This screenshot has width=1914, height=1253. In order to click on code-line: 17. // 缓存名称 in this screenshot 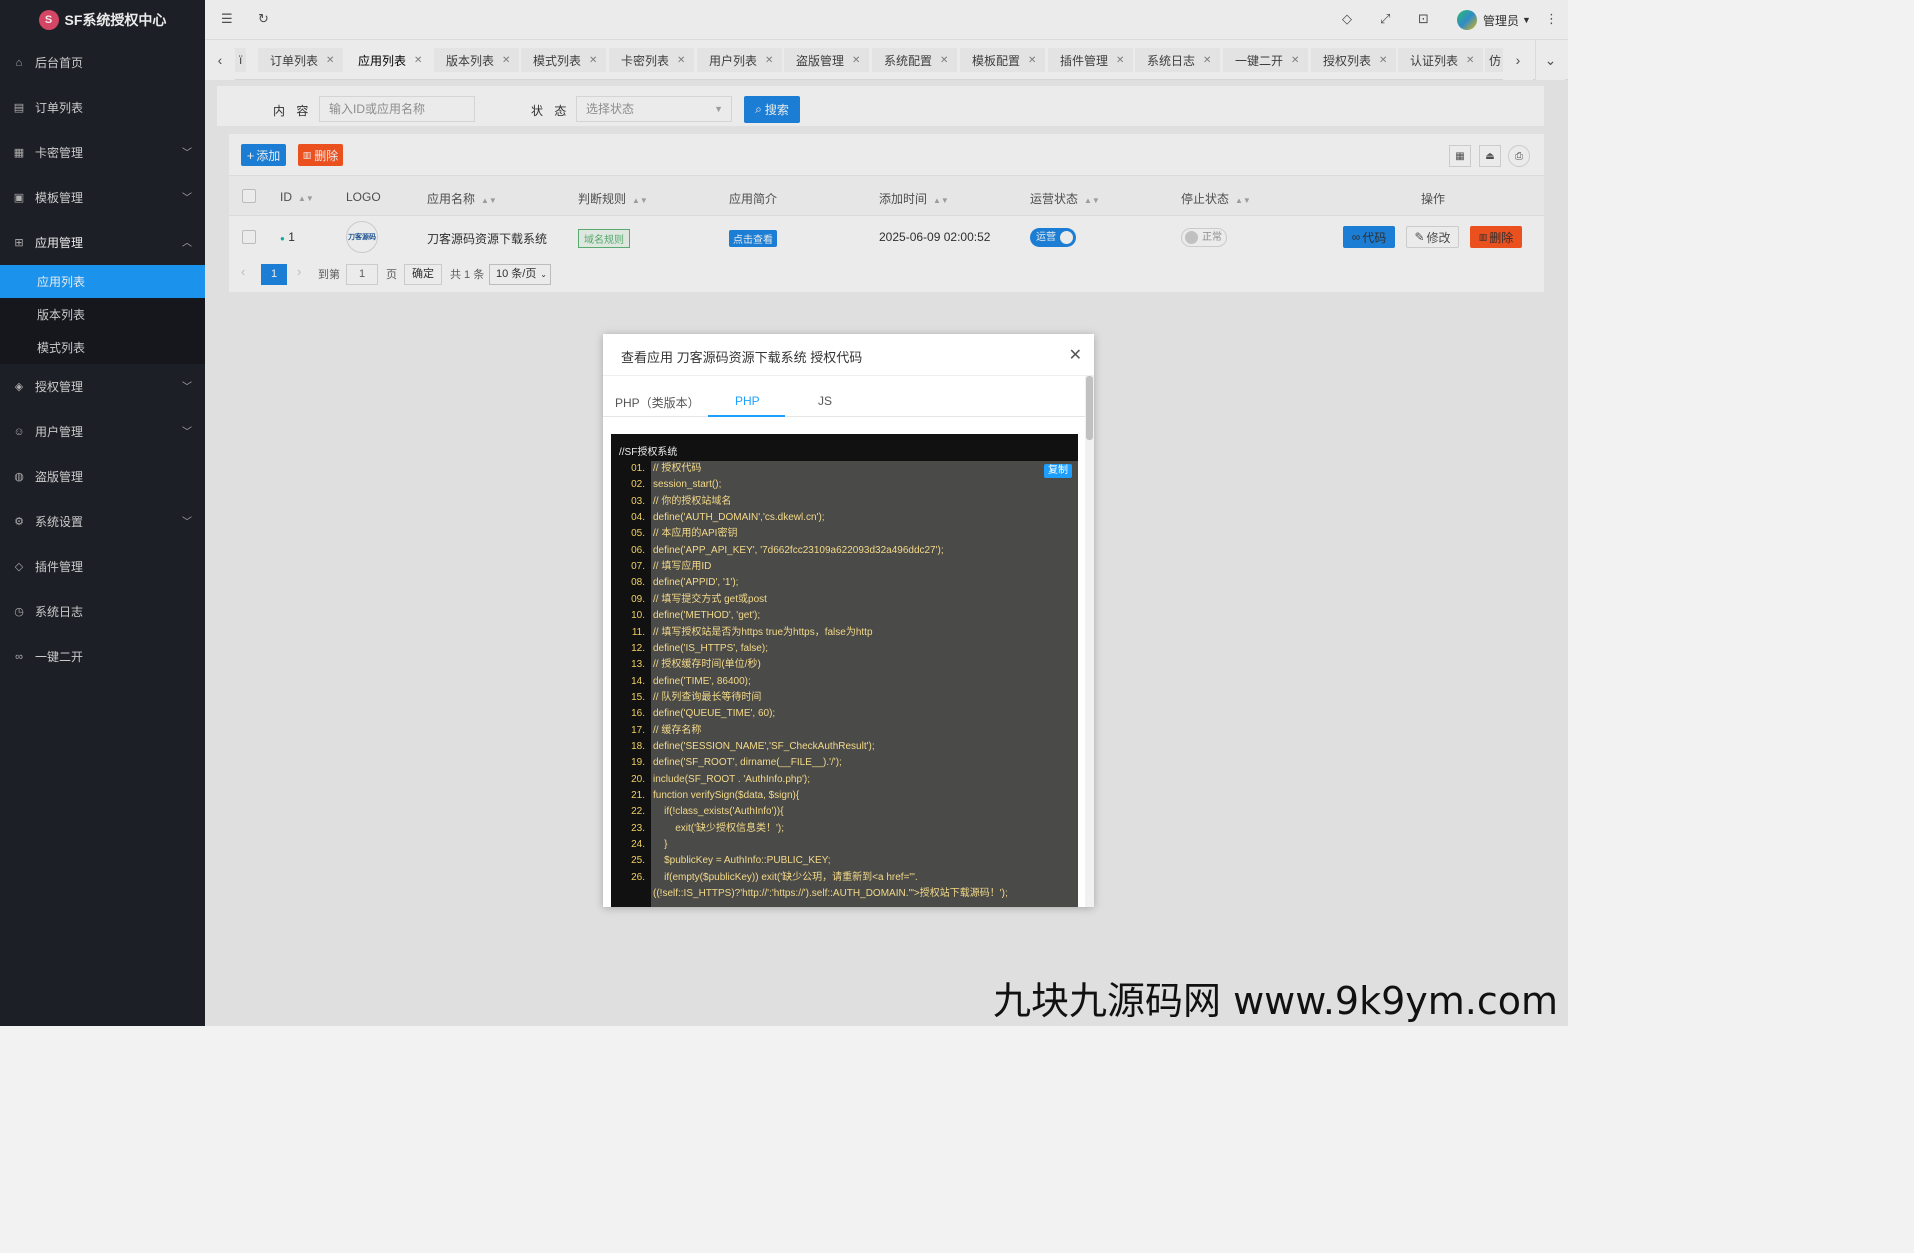, I will do `click(844, 731)`.